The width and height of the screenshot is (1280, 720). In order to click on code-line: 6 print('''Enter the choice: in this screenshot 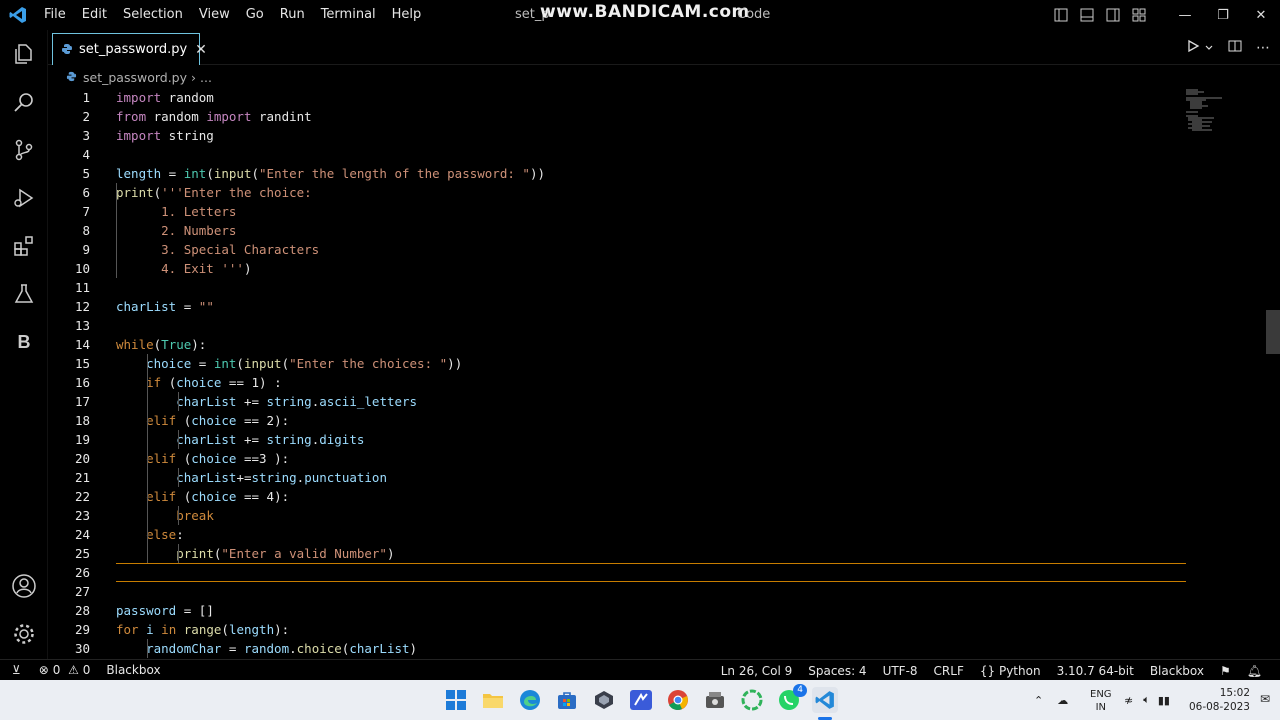, I will do `click(618, 192)`.